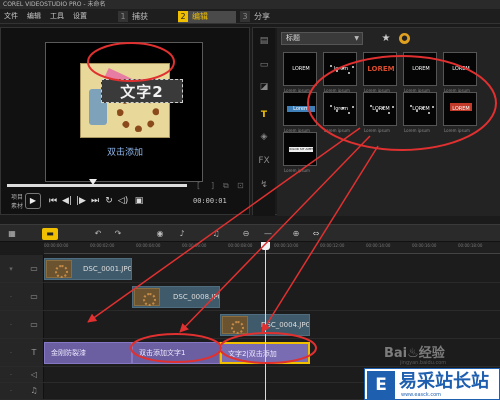 The height and width of the screenshot is (400, 500). I want to click on library-sidebar: ▤ ▭ ◪ T ◈ FX ↯, so click(264, 122).